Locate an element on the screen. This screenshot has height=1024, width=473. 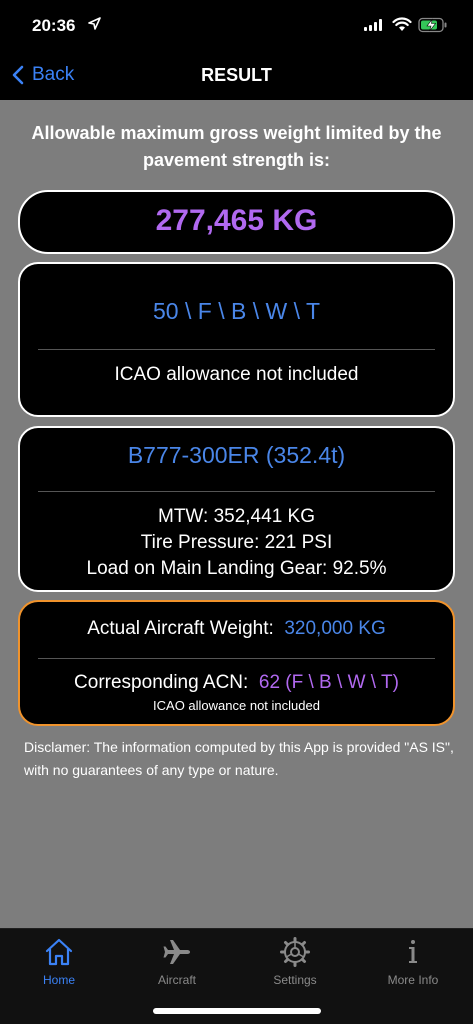
page-title: RESULT is located at coordinates (236, 75).